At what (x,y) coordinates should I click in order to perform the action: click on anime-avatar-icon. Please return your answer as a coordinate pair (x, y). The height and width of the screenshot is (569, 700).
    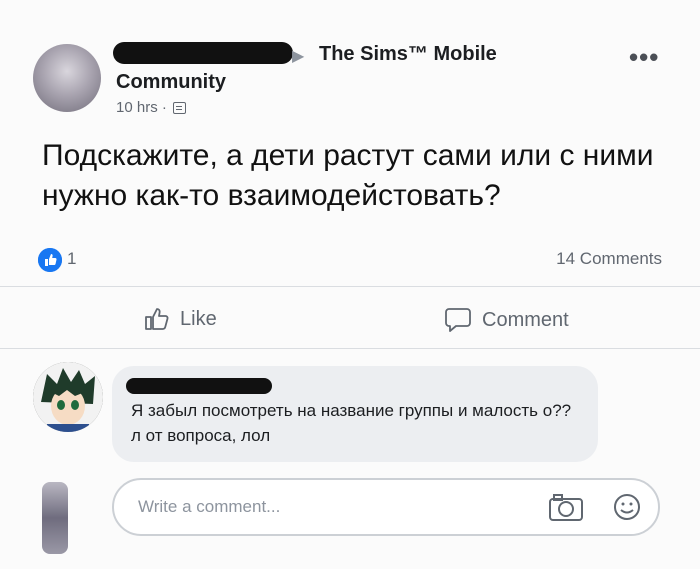
    Looking at the image, I should click on (68, 397).